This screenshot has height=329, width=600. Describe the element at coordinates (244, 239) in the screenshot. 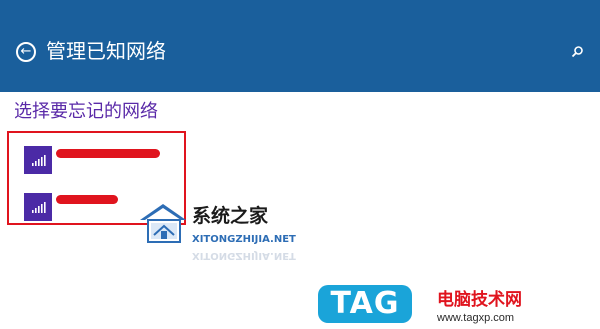

I see `watermark-url: XITONGZHIJIA.NET` at that location.